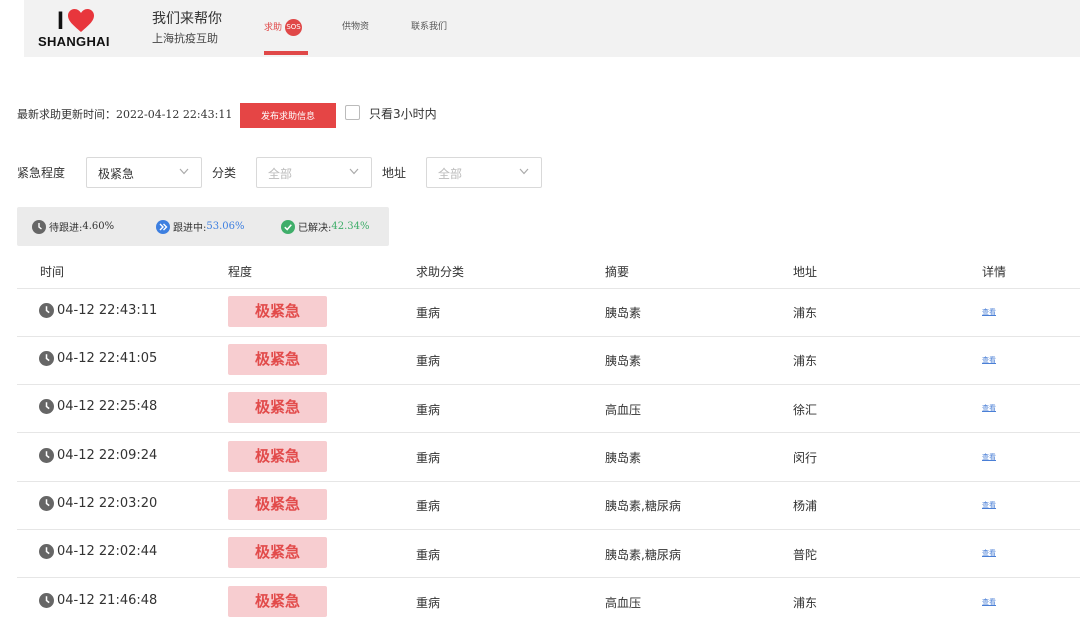 The width and height of the screenshot is (1080, 625). I want to click on brand-subtitle: 上海抗疫互助, so click(185, 38).